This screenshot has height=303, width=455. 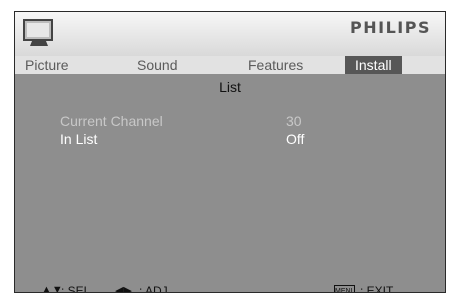 I want to click on left-right-arrows-icon: ◀▶, so click(x=123, y=289).